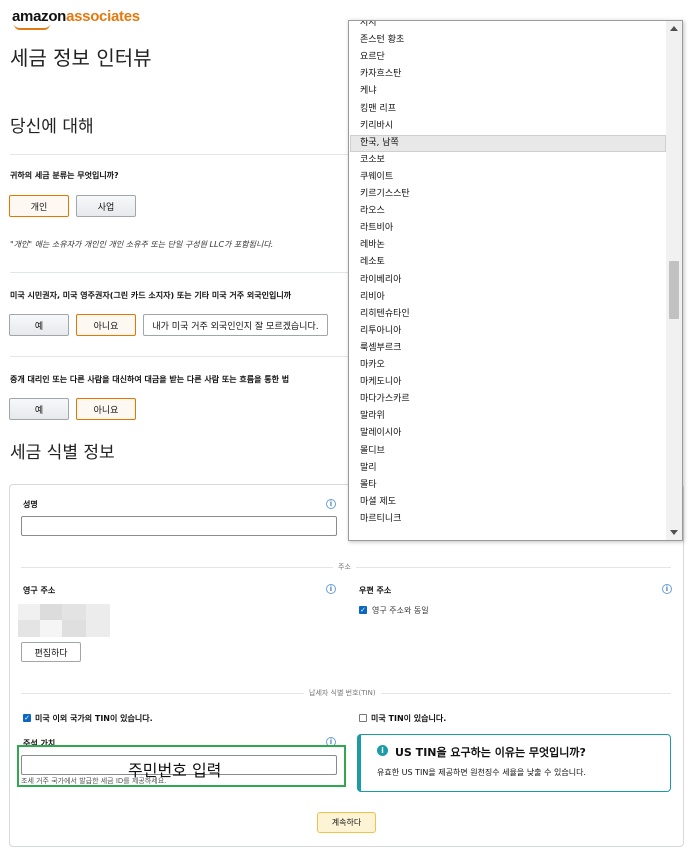 The height and width of the screenshot is (856, 696). Describe the element at coordinates (346, 822) in the screenshot. I see `continue-button: 계속하다` at that location.